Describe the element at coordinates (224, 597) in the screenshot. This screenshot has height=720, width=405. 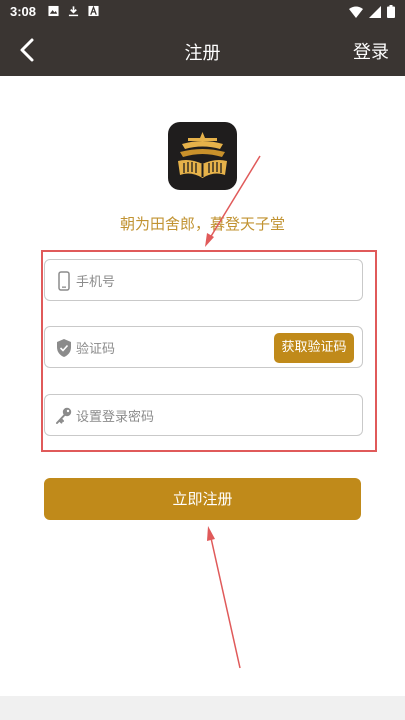
I see `annotation-arrow-bottom` at that location.